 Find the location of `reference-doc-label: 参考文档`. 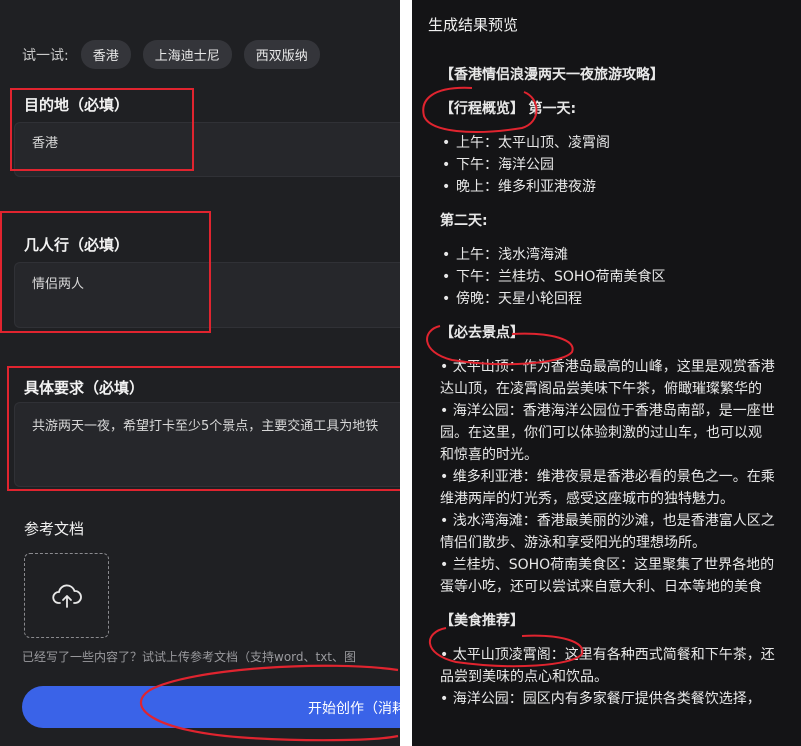

reference-doc-label: 参考文档 is located at coordinates (54, 529).